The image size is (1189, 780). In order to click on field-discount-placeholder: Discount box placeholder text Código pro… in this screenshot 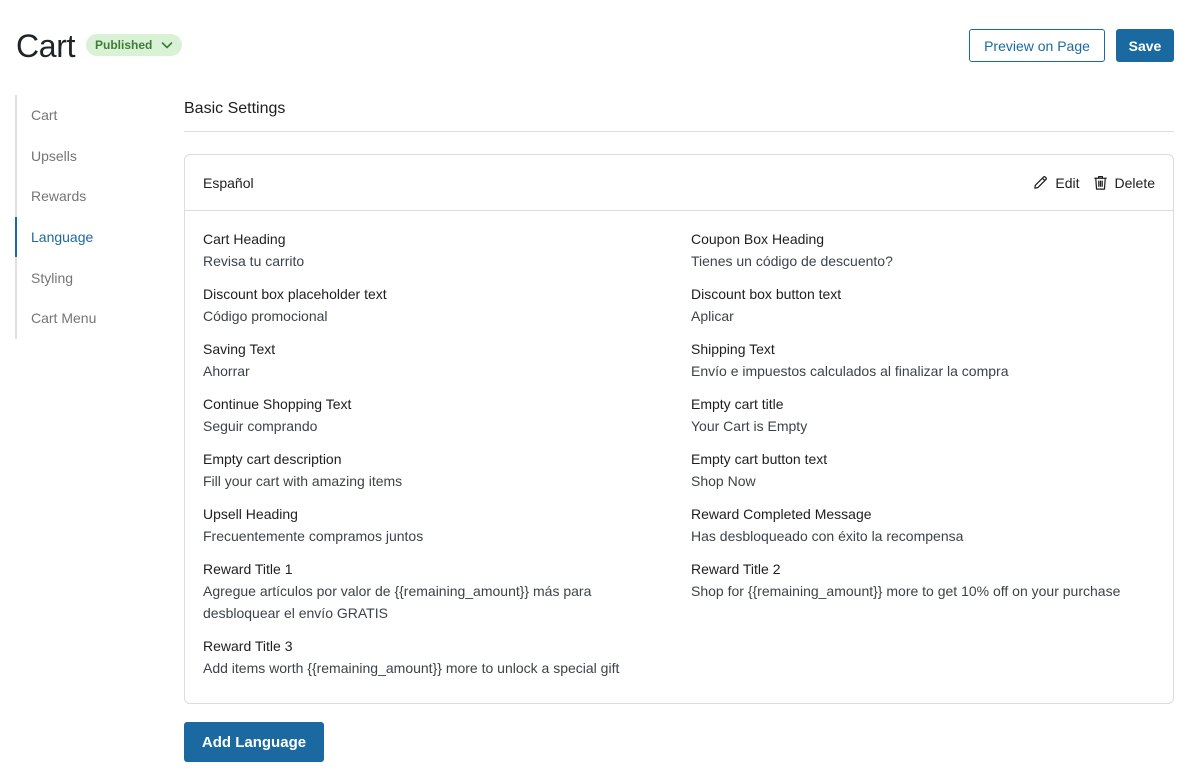, I will do `click(447, 305)`.